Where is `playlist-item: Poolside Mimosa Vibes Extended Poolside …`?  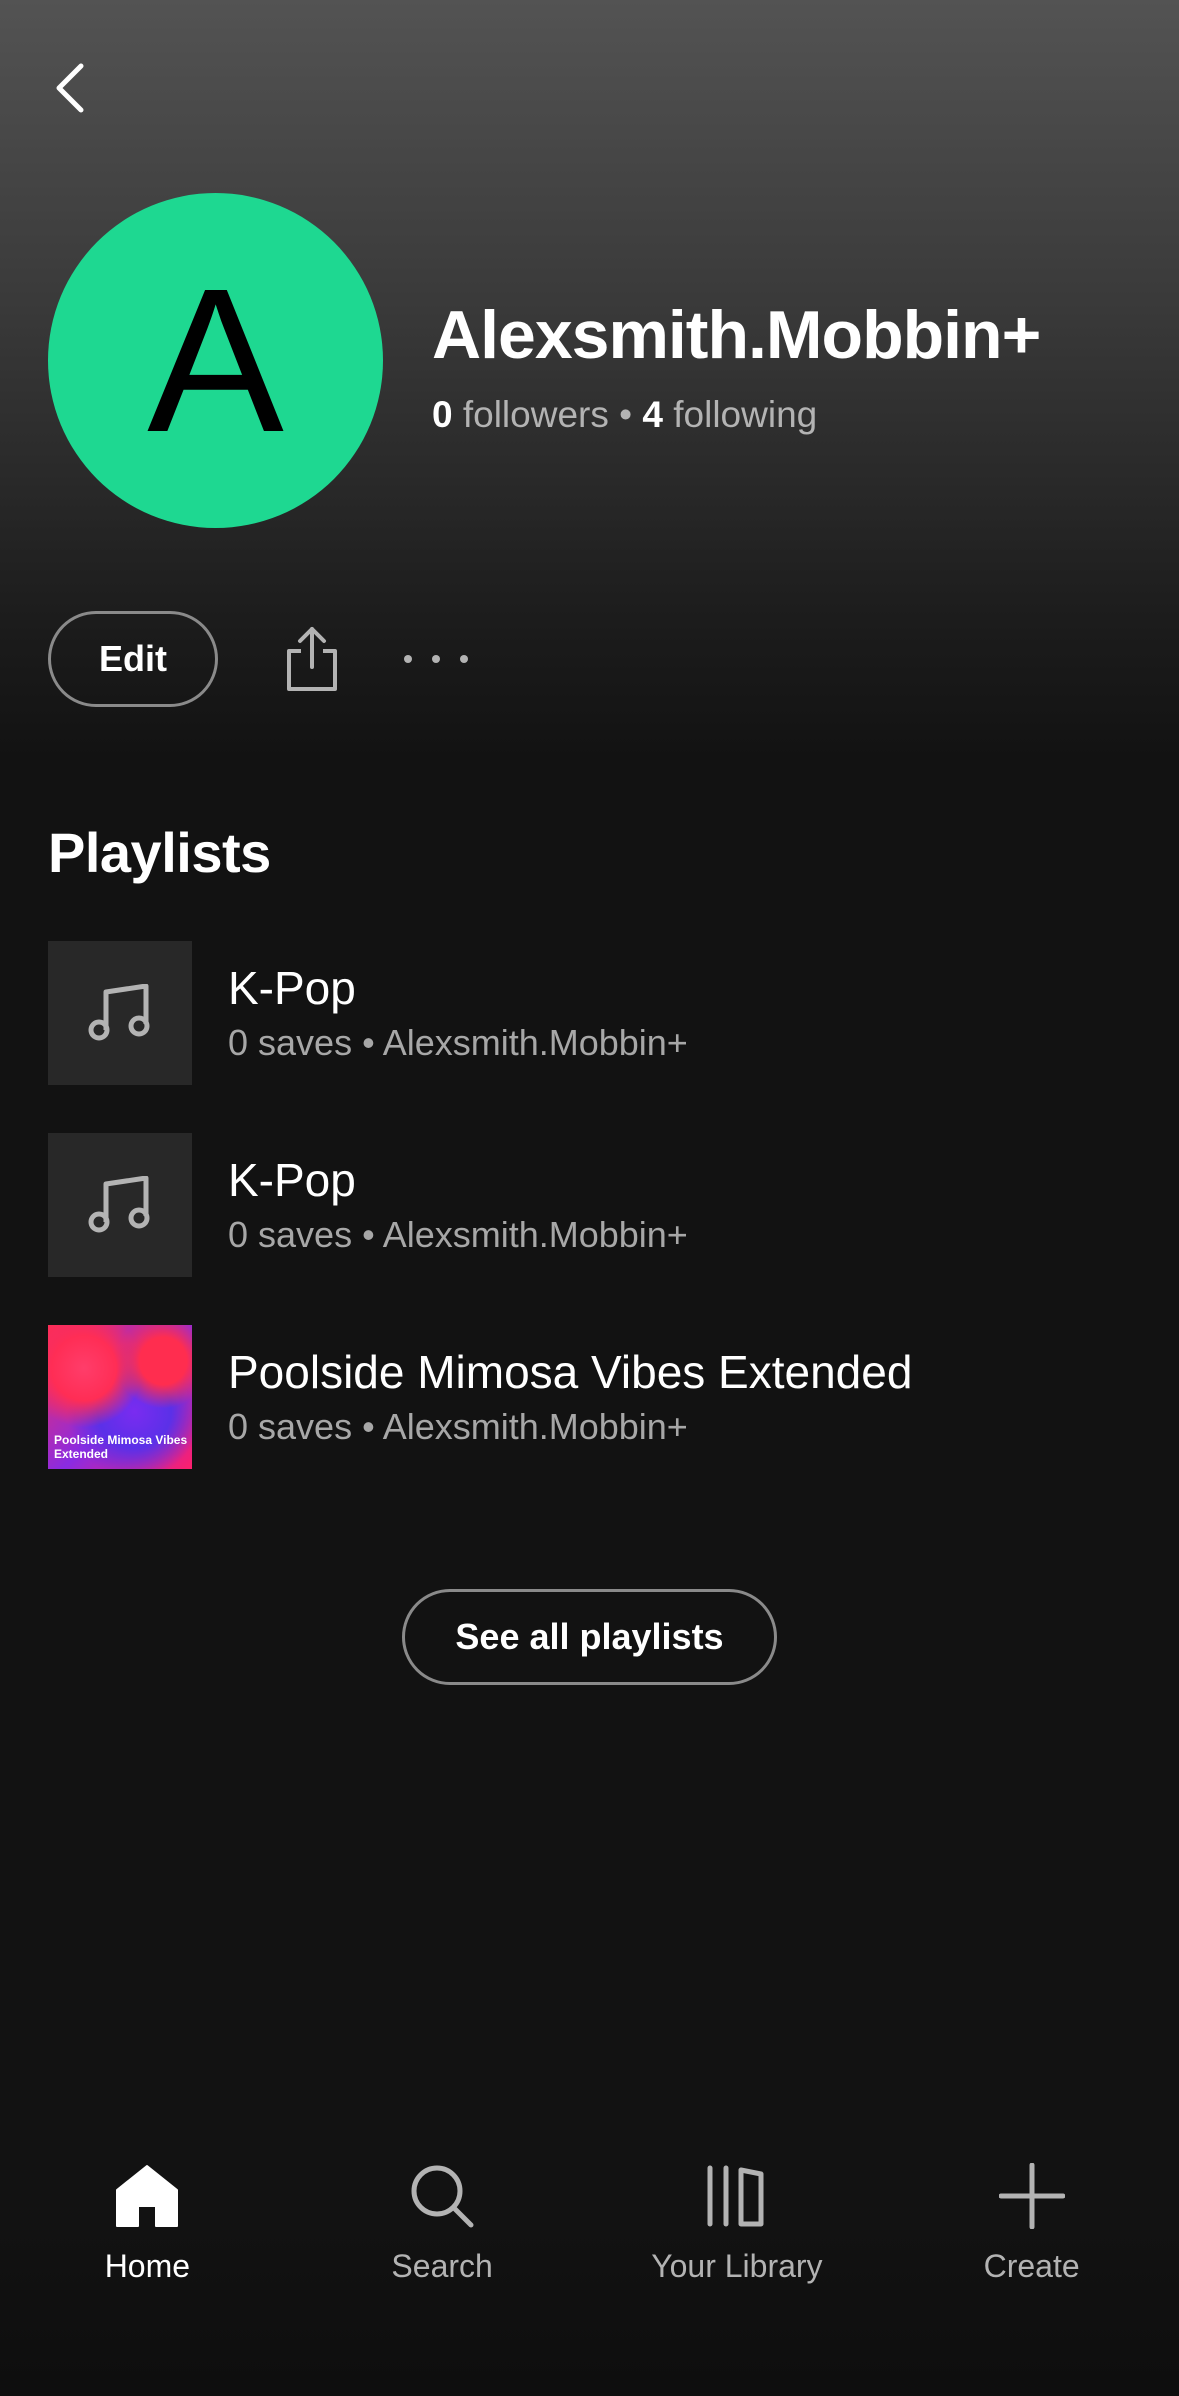 playlist-item: Poolside Mimosa Vibes Extended Poolside … is located at coordinates (598, 1397).